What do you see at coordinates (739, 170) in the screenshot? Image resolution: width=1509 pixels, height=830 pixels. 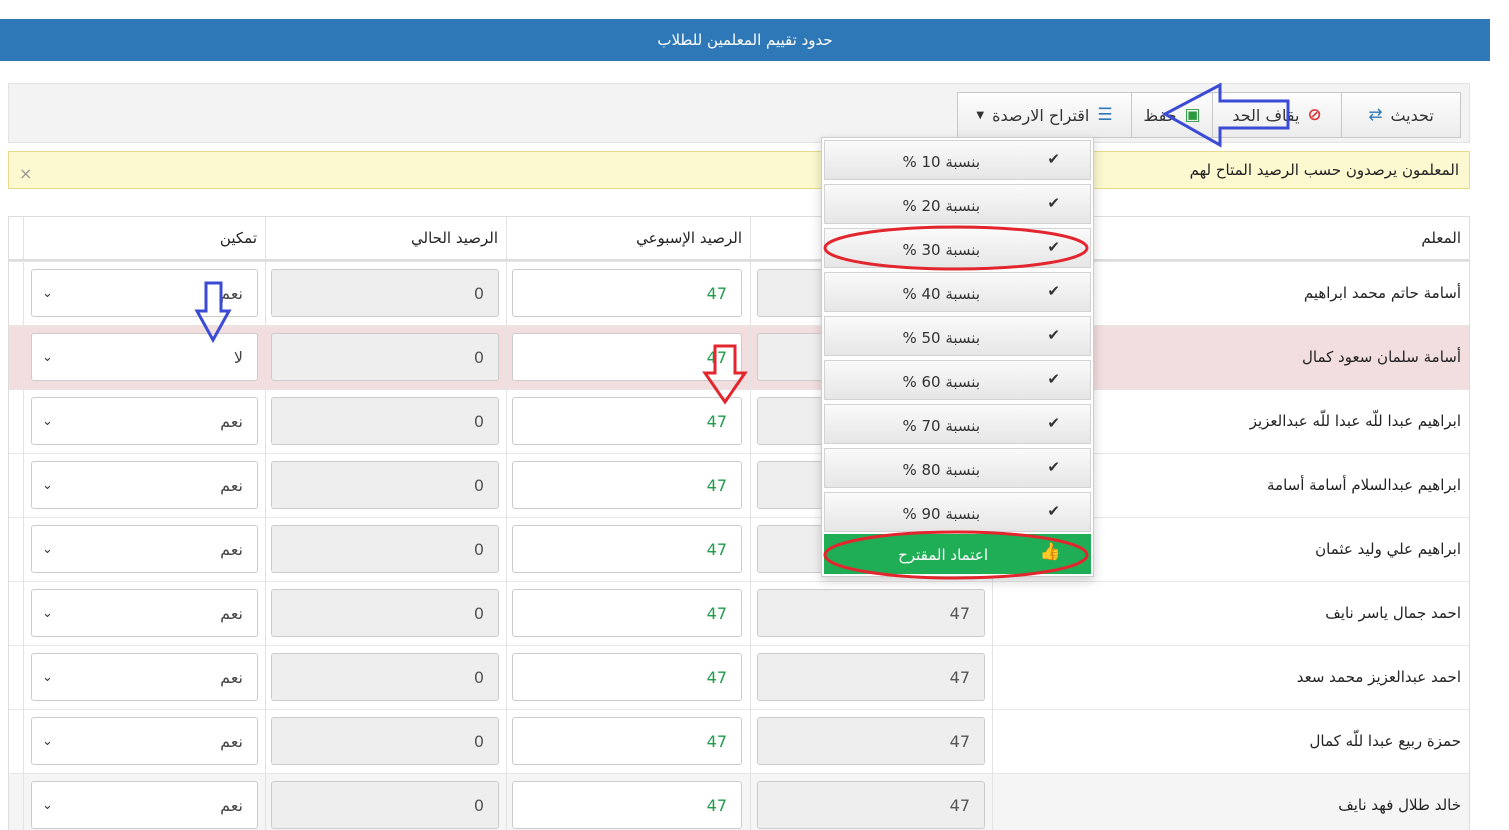 I see `info-alert: المعلمون يرصدون حسب الرصيد المتاح لهم ×` at bounding box center [739, 170].